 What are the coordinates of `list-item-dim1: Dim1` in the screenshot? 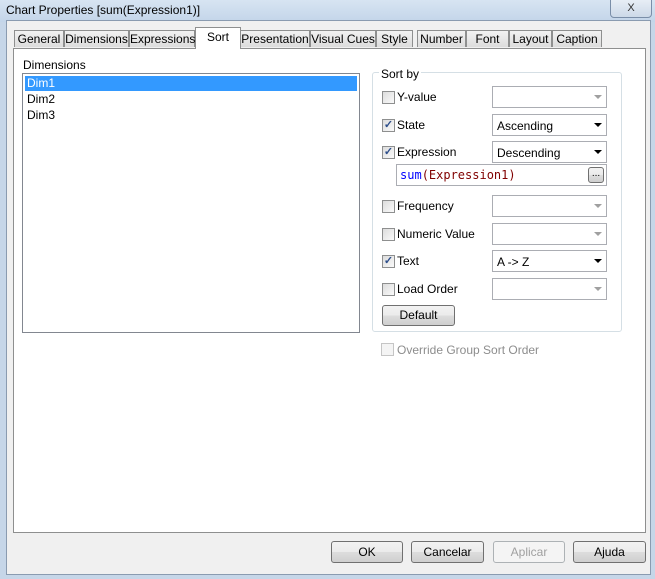 It's located at (191, 83).